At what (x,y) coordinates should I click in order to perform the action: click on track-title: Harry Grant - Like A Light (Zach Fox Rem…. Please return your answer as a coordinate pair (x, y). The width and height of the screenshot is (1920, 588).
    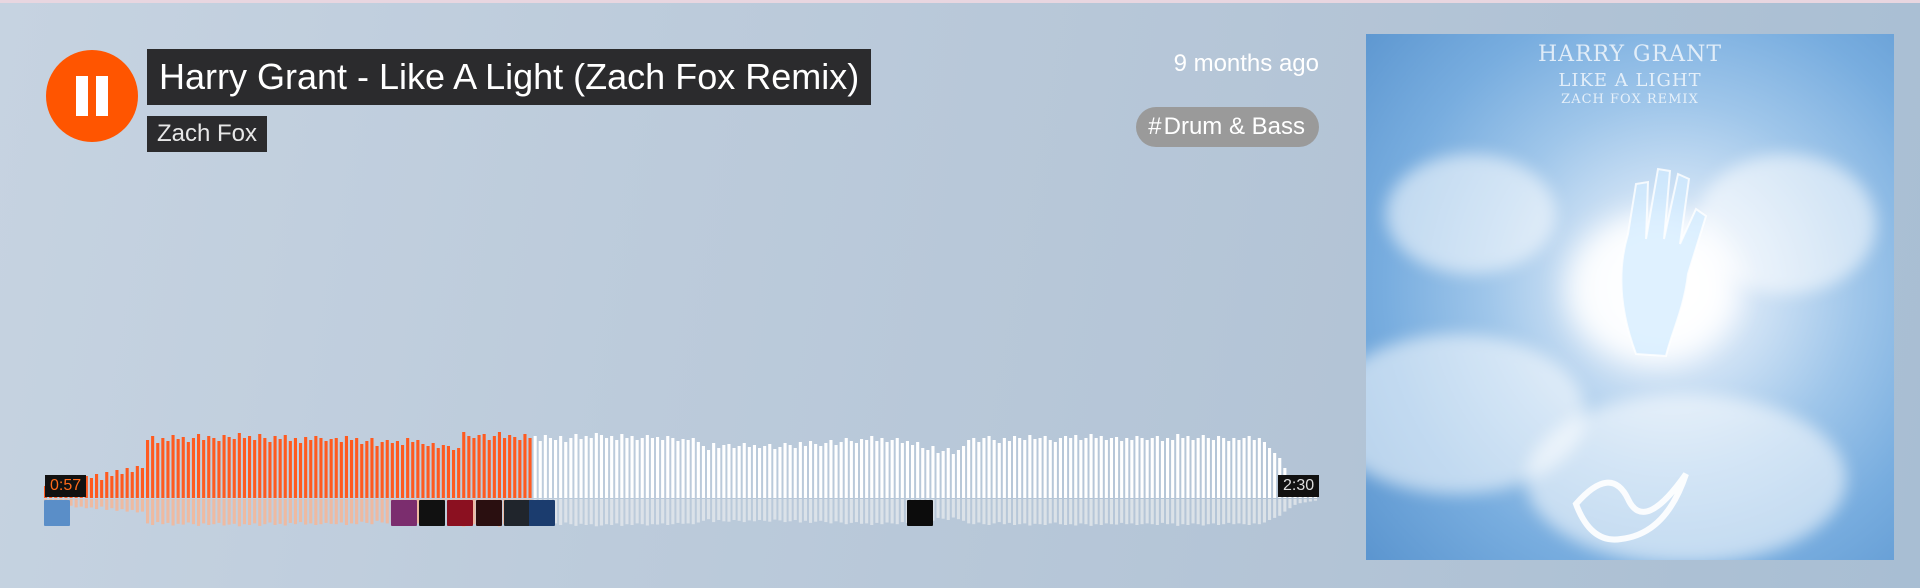
    Looking at the image, I should click on (509, 77).